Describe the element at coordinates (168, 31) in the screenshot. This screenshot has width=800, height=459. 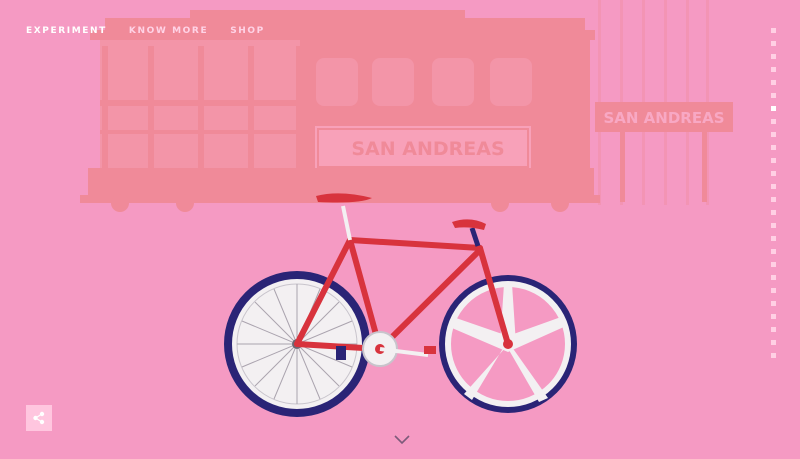
I see `nav-know-more: KNOW MORE` at that location.